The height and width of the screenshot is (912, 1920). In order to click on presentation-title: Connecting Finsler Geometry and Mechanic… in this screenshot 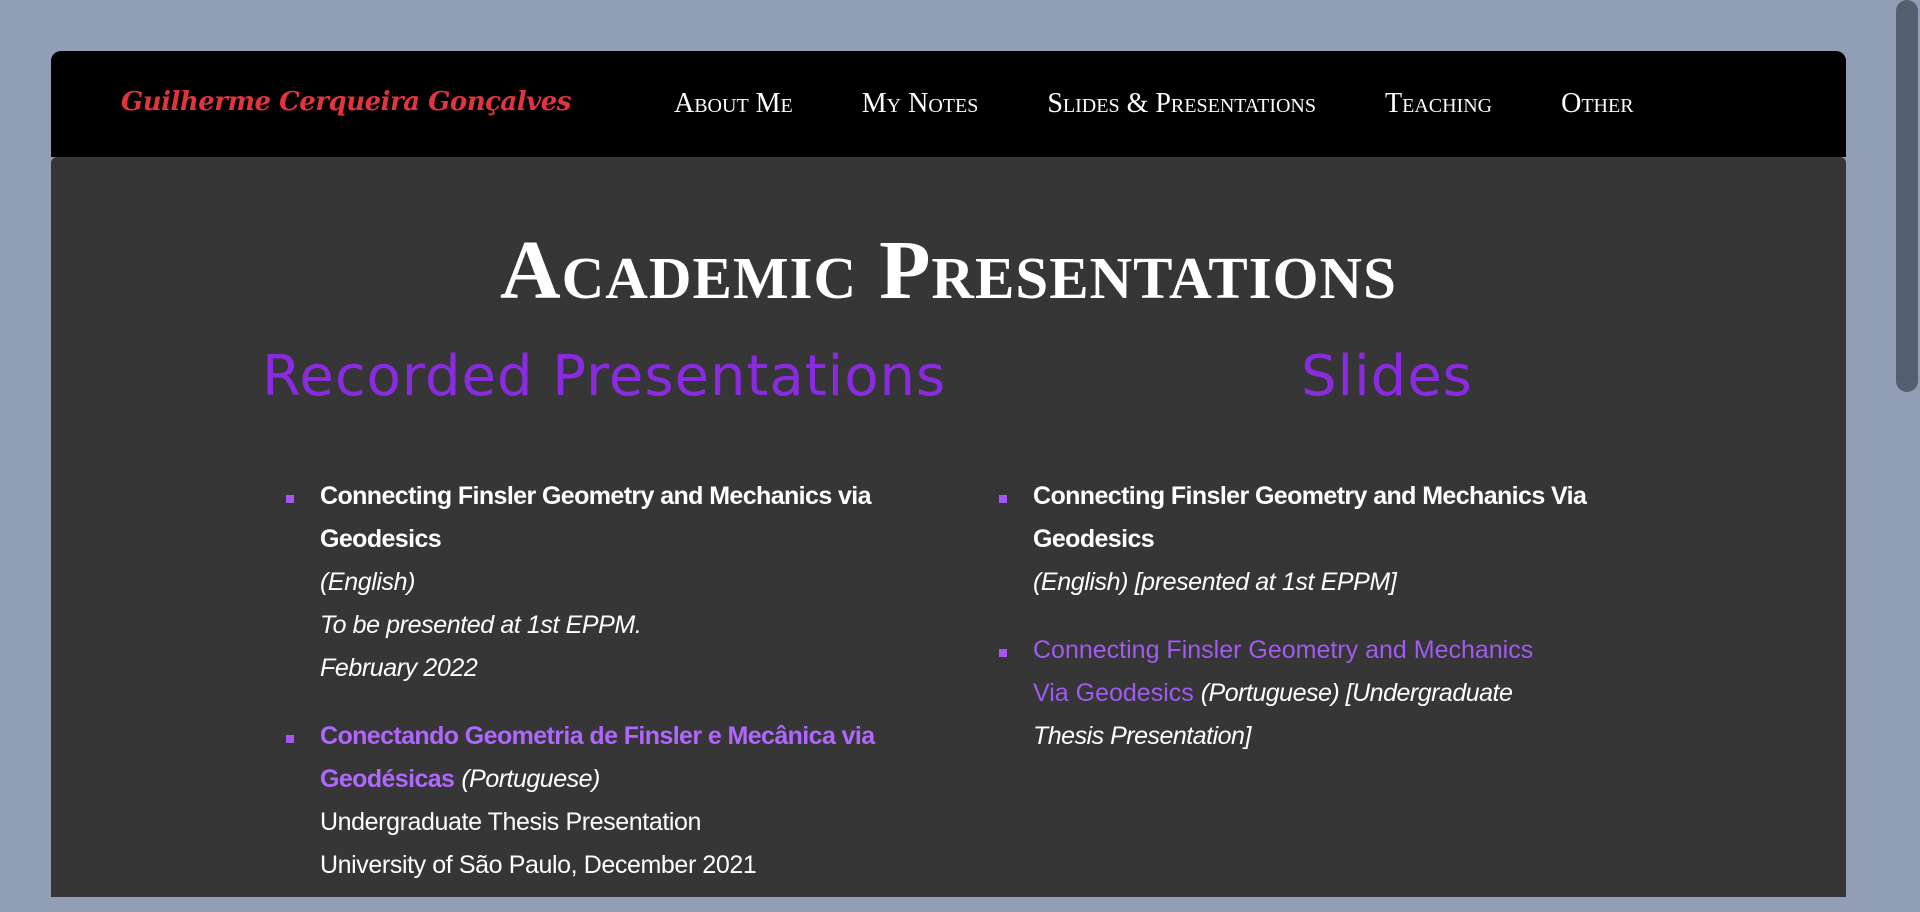, I will do `click(596, 517)`.